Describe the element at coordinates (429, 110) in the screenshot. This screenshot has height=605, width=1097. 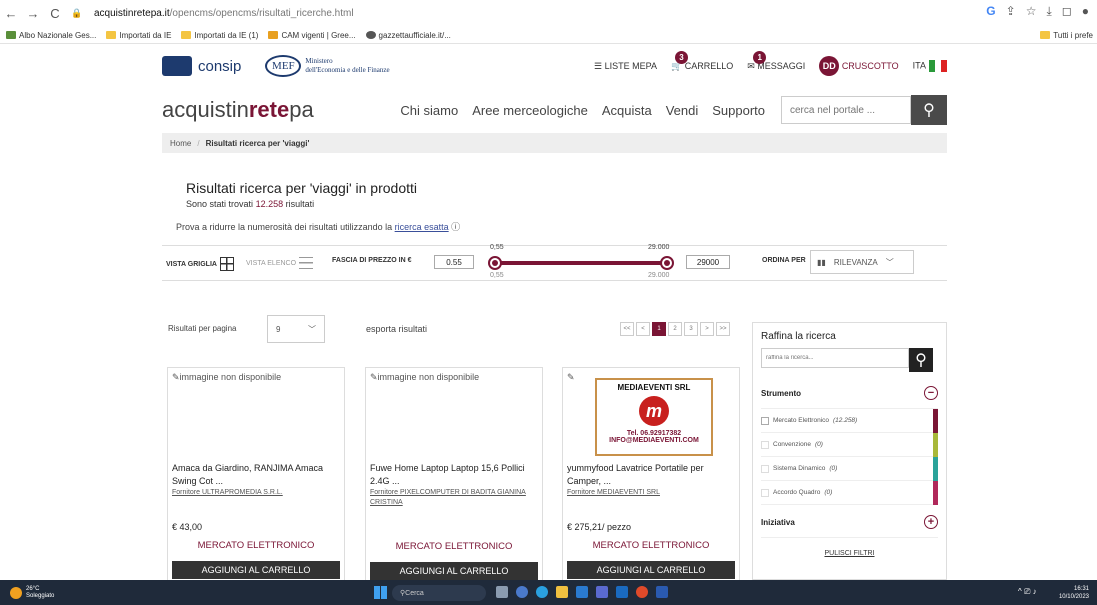
I see `nav-chi-siamo: Chi siamo` at that location.